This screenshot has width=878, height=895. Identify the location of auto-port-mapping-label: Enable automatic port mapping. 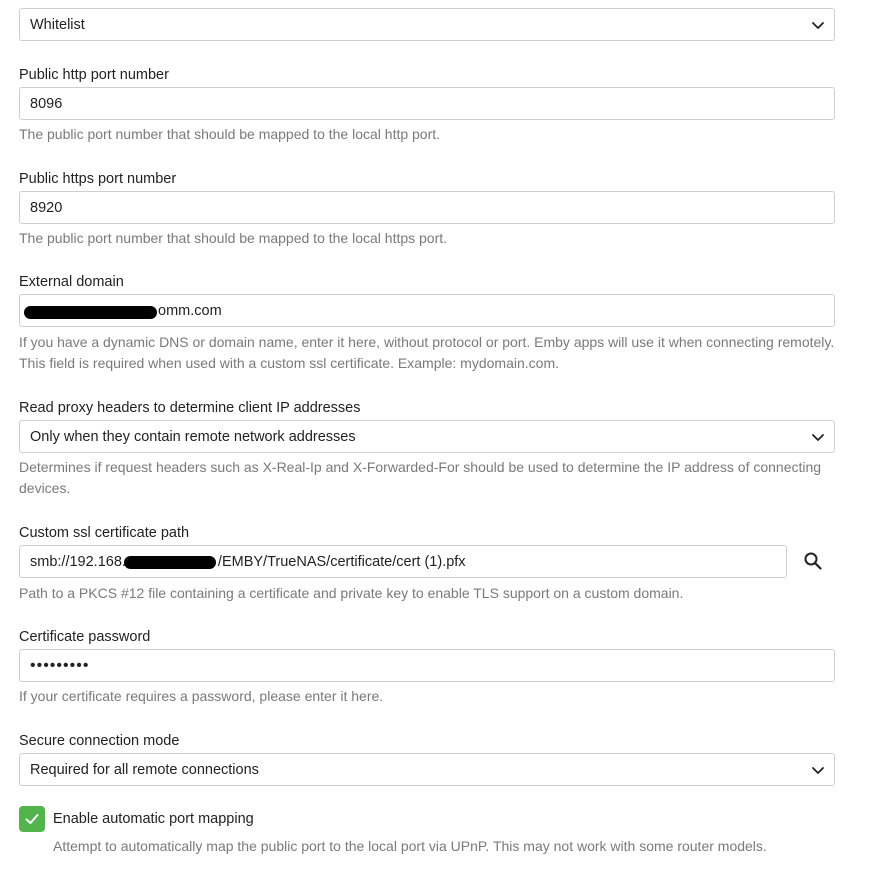
(153, 819).